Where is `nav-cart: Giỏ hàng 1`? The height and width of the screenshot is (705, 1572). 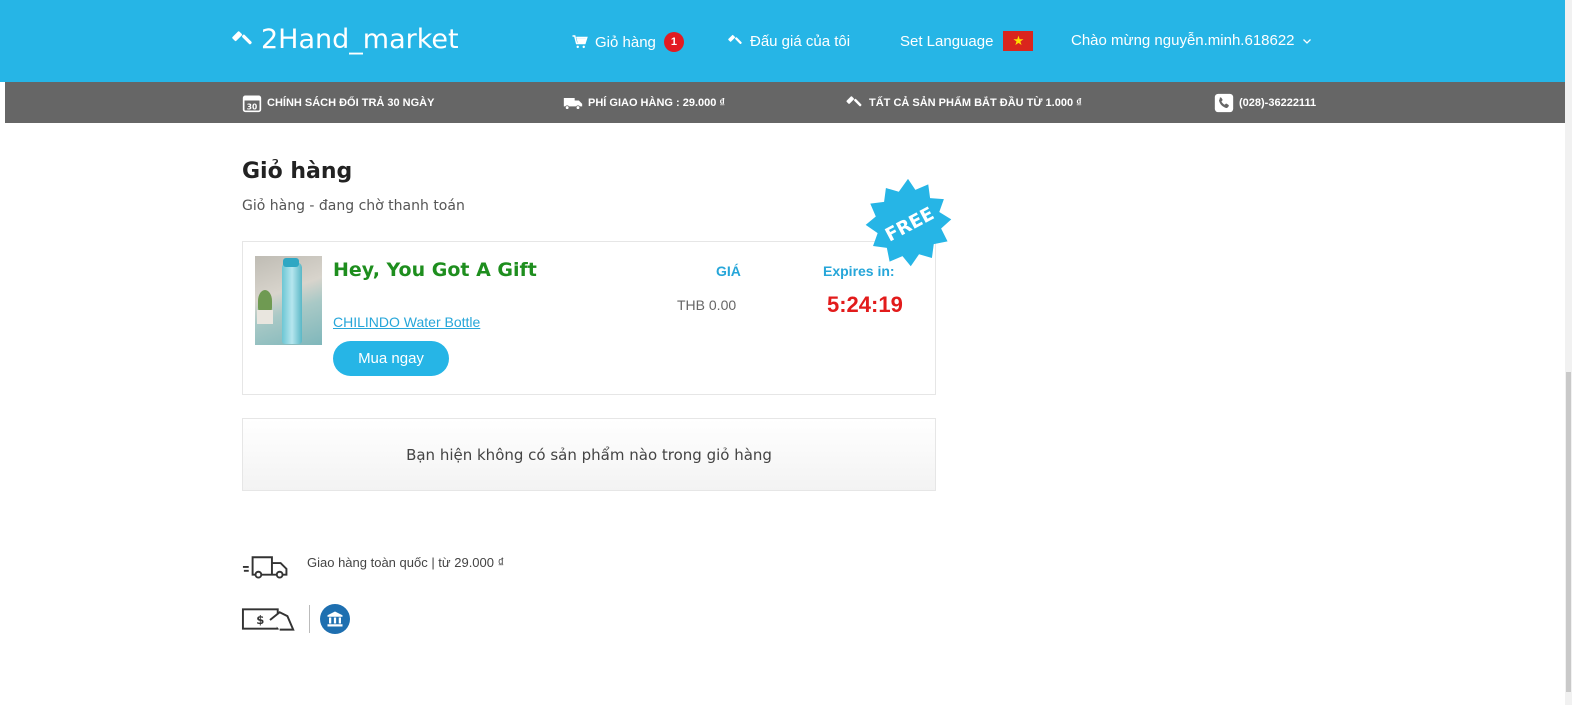 nav-cart: Giỏ hàng 1 is located at coordinates (627, 42).